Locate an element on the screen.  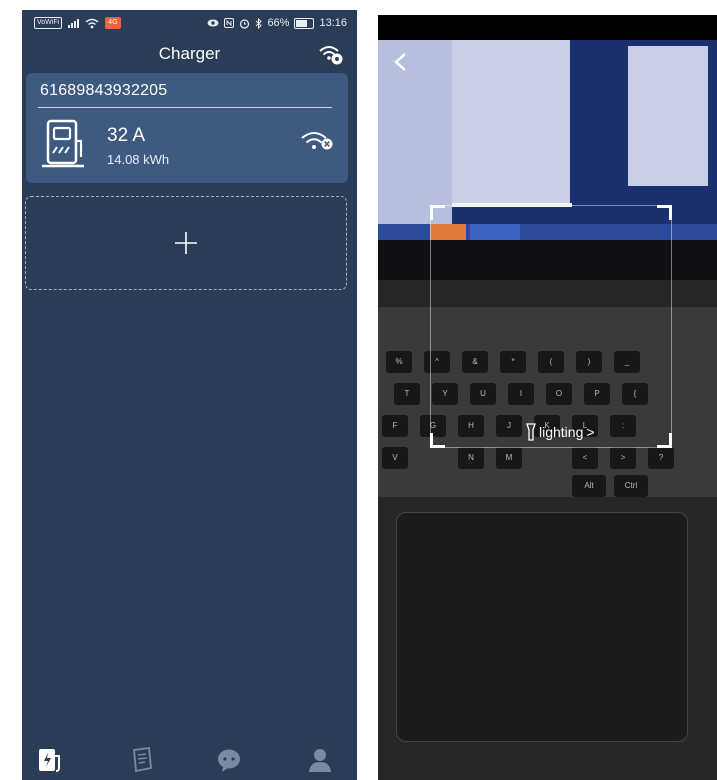
signal-icon is located at coordinates (74, 23).